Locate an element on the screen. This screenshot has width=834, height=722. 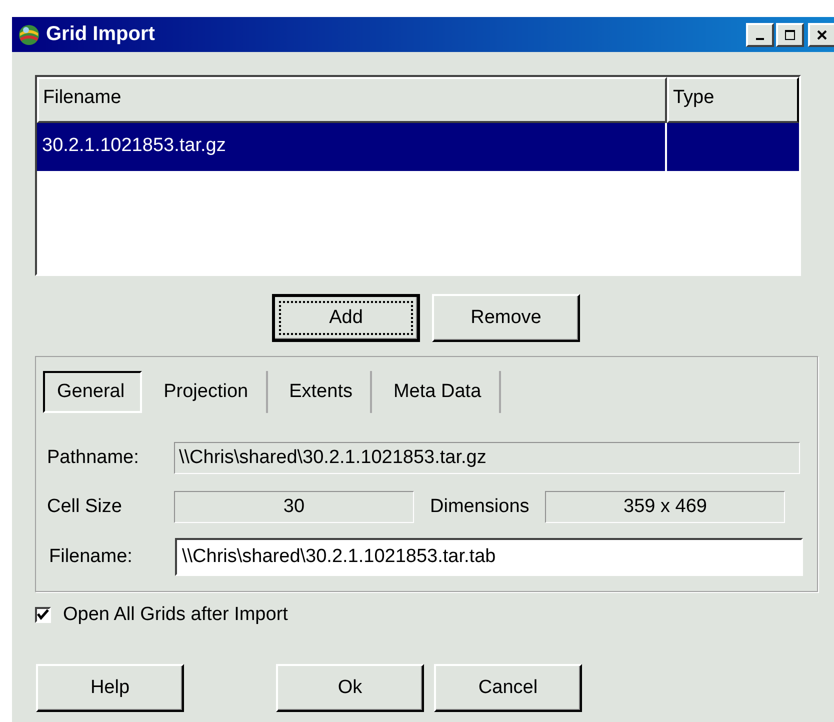
checkbox is located at coordinates (43, 615).